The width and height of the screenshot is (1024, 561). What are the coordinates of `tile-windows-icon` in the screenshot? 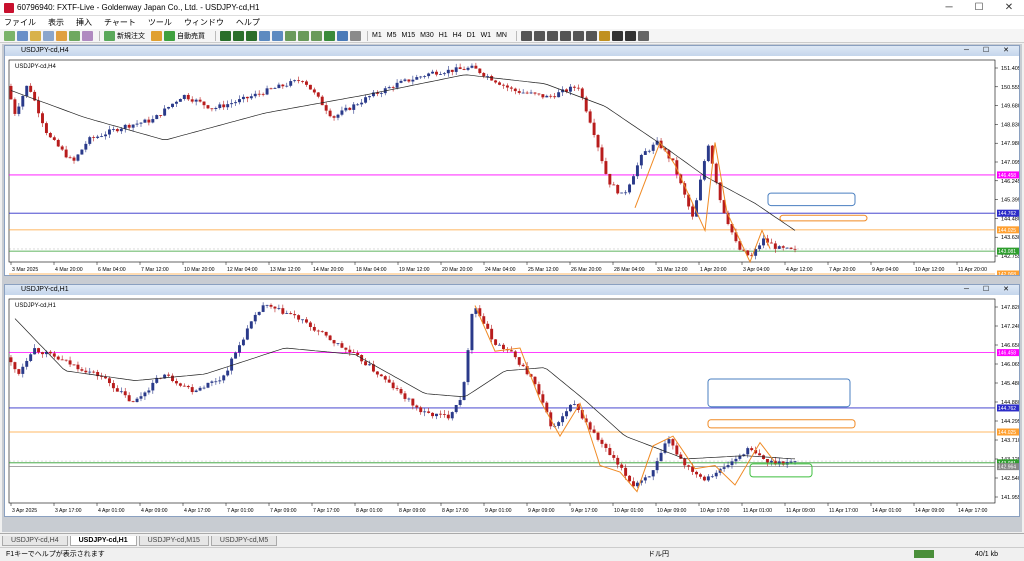 It's located at (290, 35).